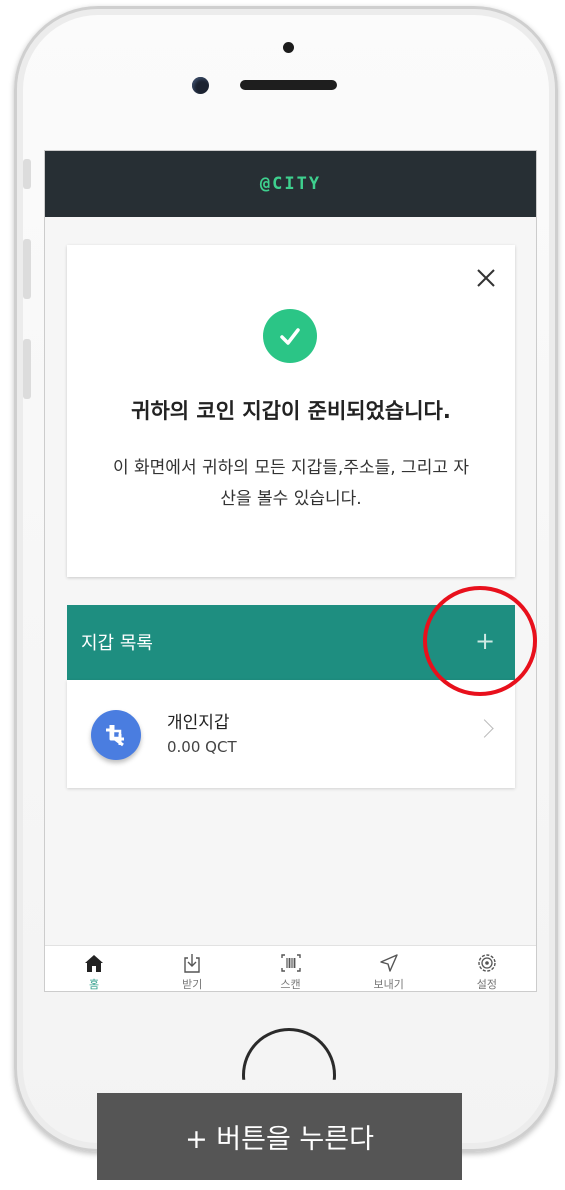 The width and height of the screenshot is (565, 1190). Describe the element at coordinates (94, 963) in the screenshot. I see `home-icon` at that location.